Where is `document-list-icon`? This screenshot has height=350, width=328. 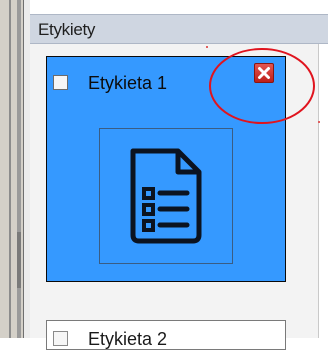 document-list-icon is located at coordinates (166, 196).